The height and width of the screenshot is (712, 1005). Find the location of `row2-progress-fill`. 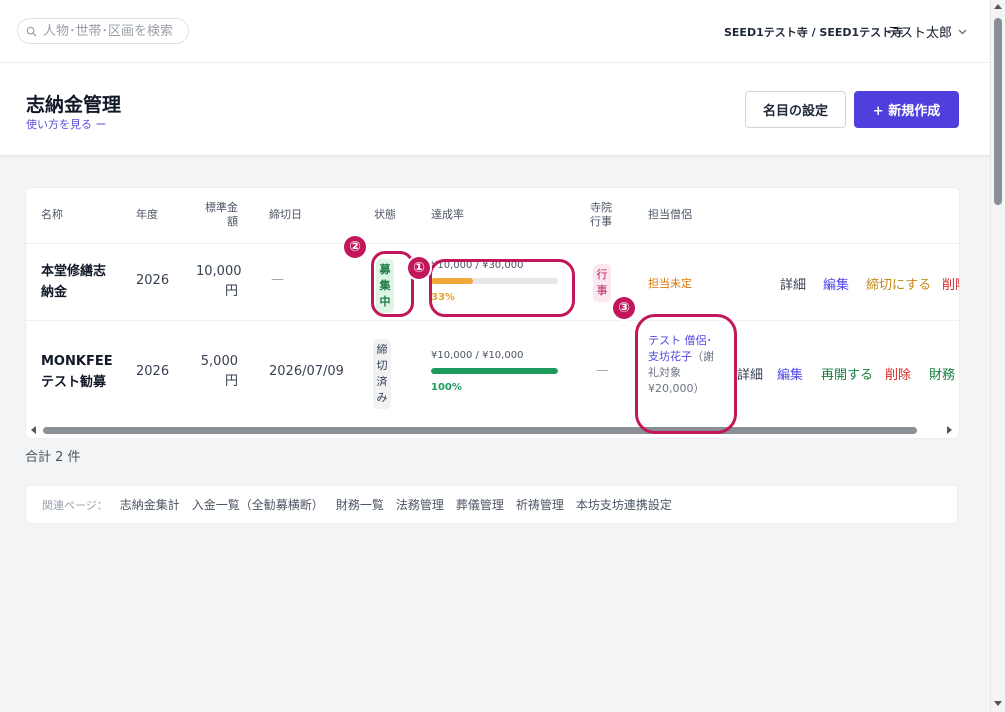

row2-progress-fill is located at coordinates (494, 371).